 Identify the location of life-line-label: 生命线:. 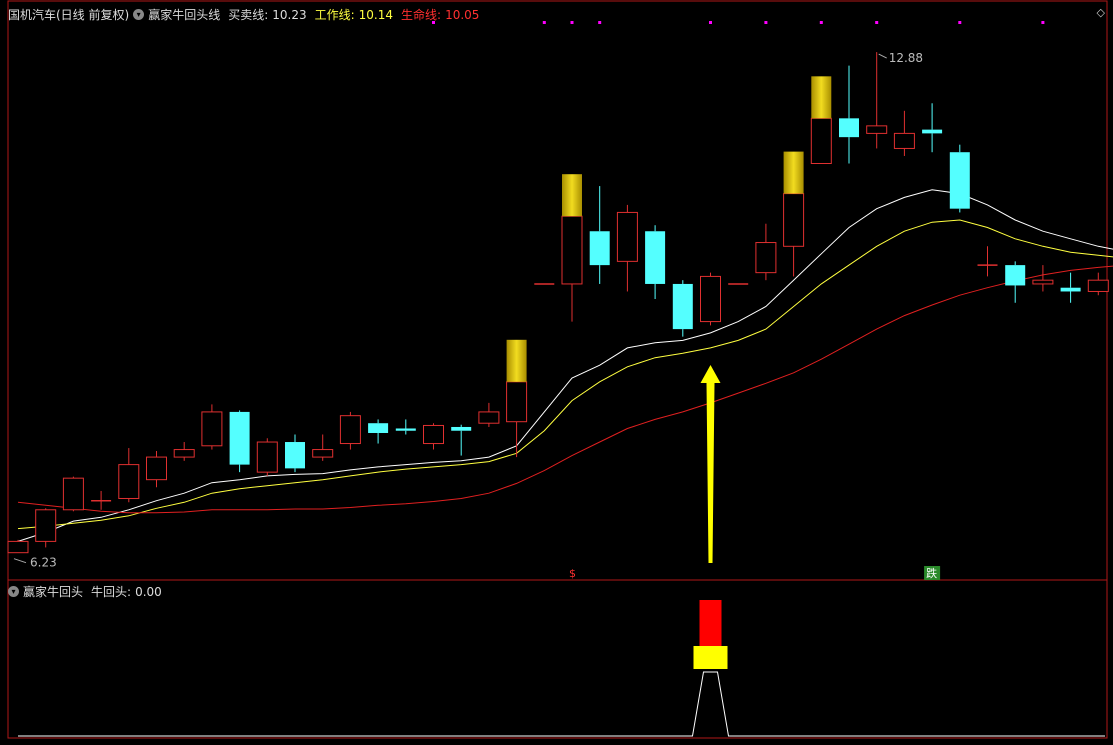
(421, 15).